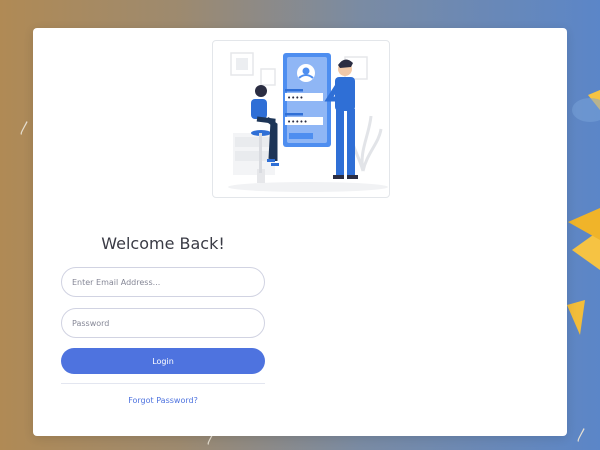 Image resolution: width=600 pixels, height=450 pixels. Describe the element at coordinates (163, 383) in the screenshot. I see `form-divider` at that location.